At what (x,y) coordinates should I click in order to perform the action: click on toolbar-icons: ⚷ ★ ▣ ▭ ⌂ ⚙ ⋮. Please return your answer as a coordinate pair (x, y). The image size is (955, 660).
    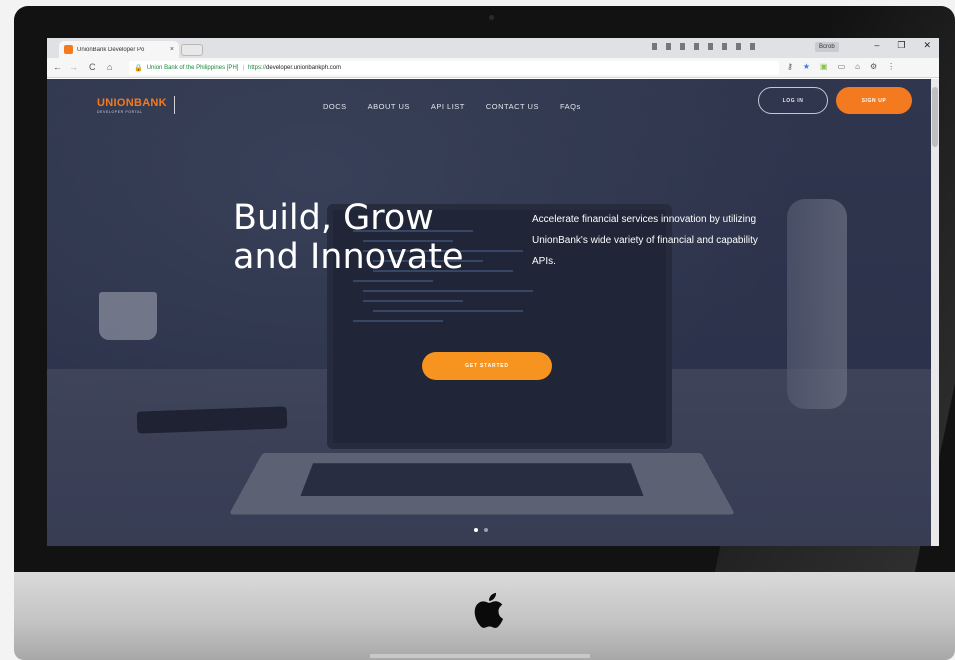
    Looking at the image, I should click on (841, 66).